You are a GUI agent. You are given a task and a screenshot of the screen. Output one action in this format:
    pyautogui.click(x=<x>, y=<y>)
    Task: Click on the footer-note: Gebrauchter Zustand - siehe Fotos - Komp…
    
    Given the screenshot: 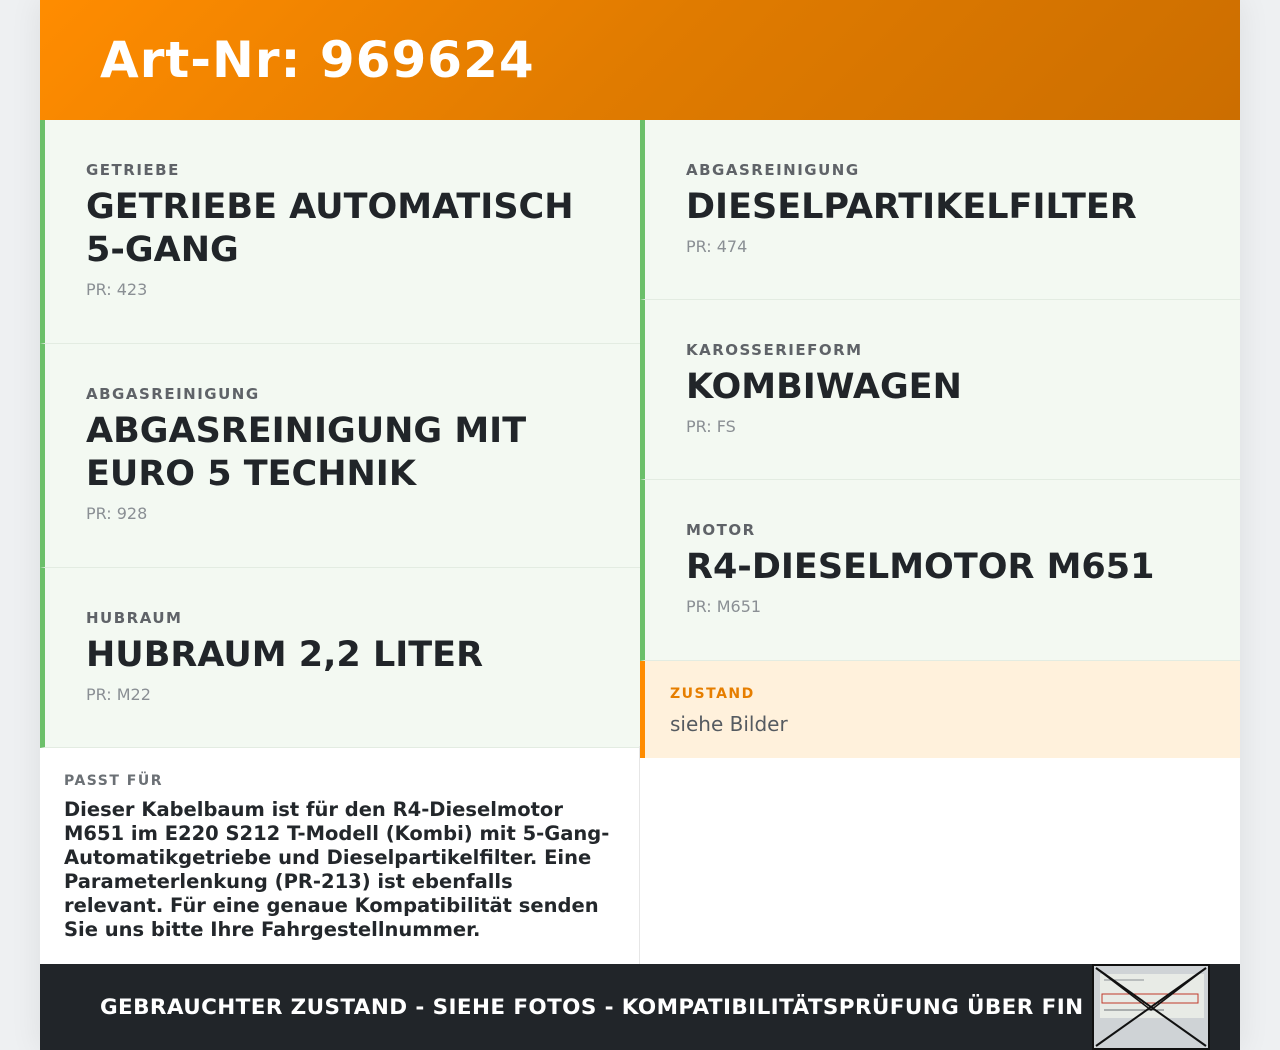 What is the action you would take?
    pyautogui.click(x=592, y=1007)
    